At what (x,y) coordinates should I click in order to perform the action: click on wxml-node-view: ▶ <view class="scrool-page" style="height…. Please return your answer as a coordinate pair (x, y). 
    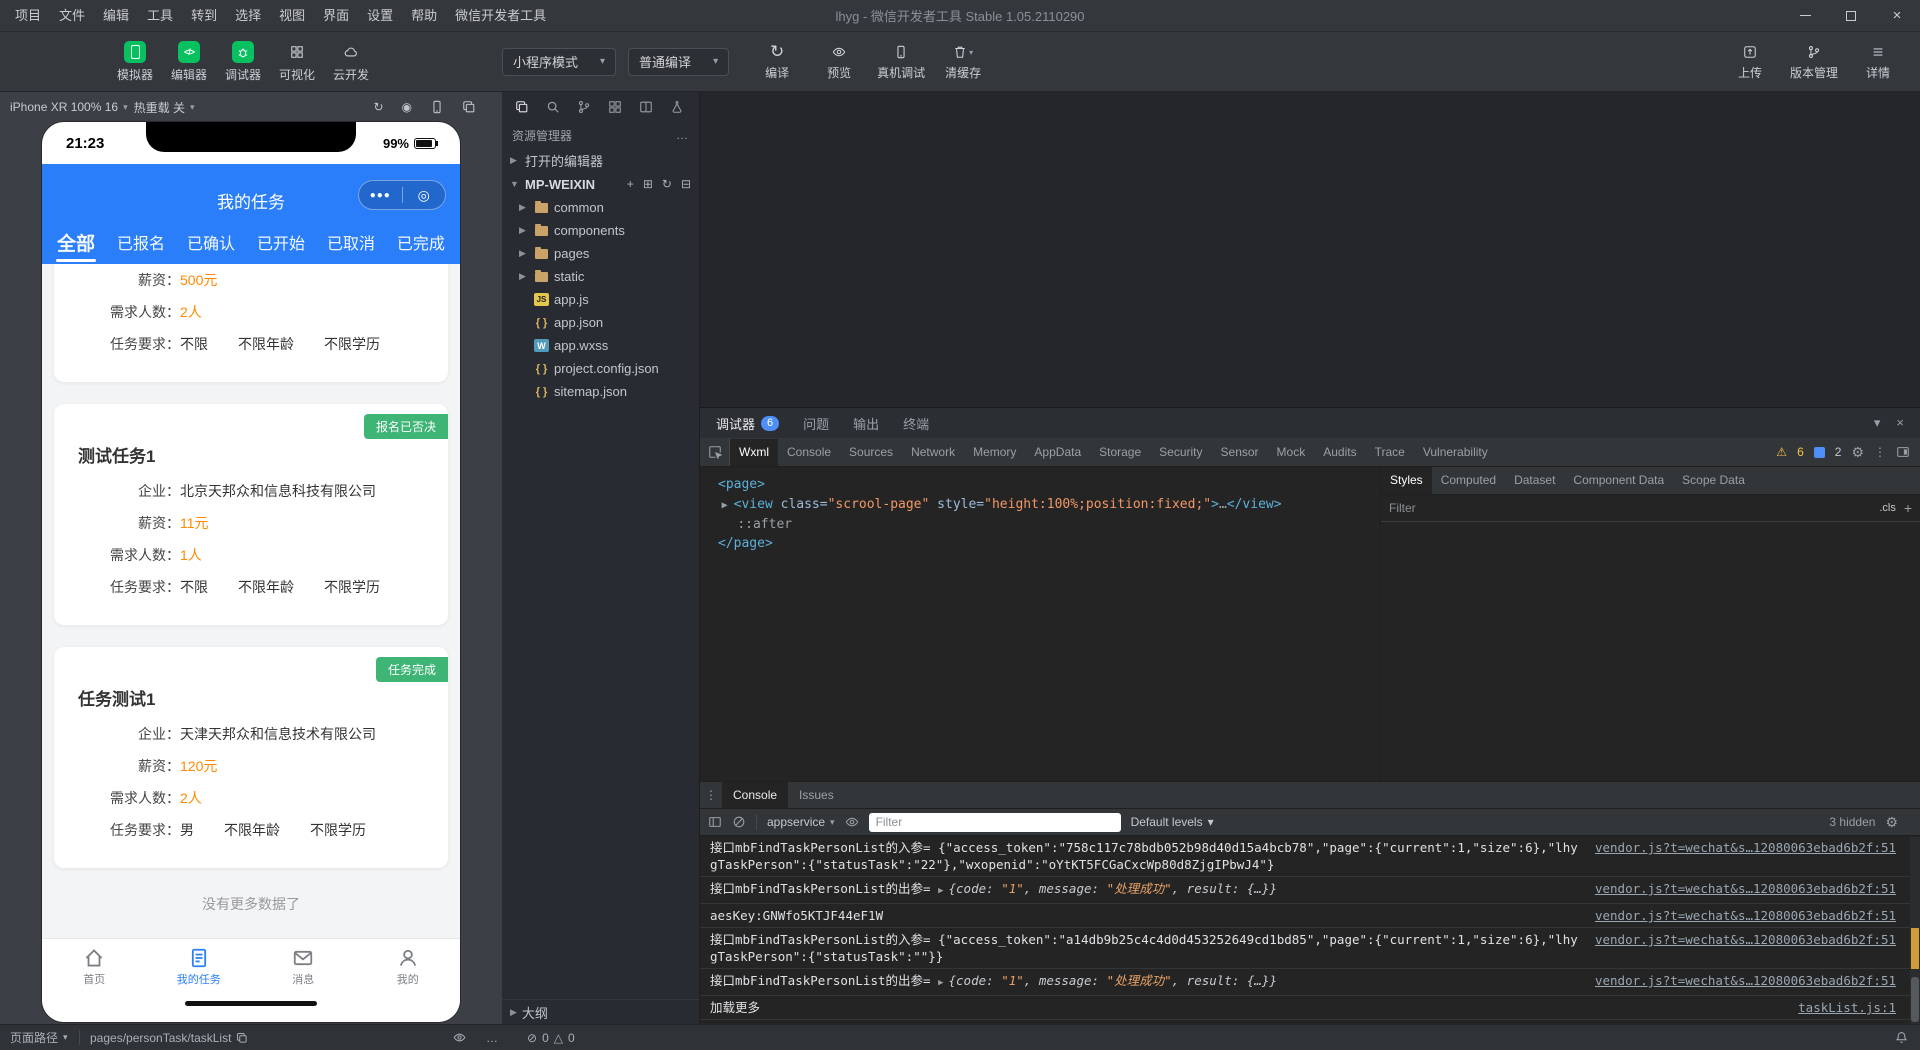
    Looking at the image, I should click on (1040, 505).